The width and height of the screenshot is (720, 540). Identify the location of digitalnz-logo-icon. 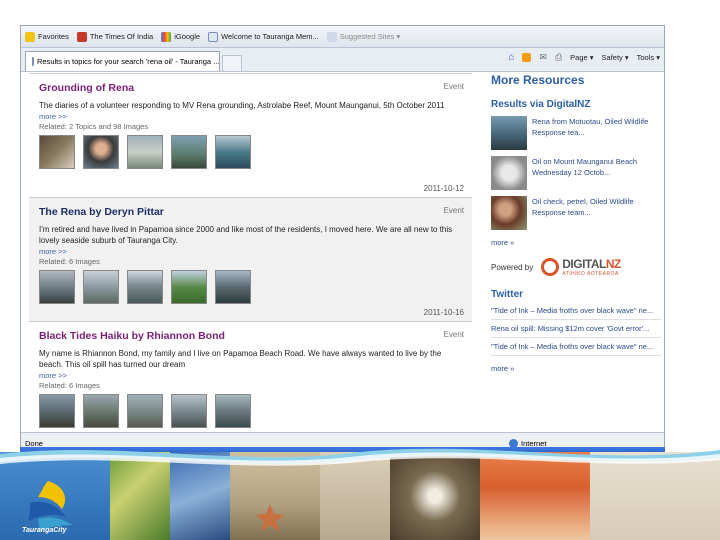
(550, 267).